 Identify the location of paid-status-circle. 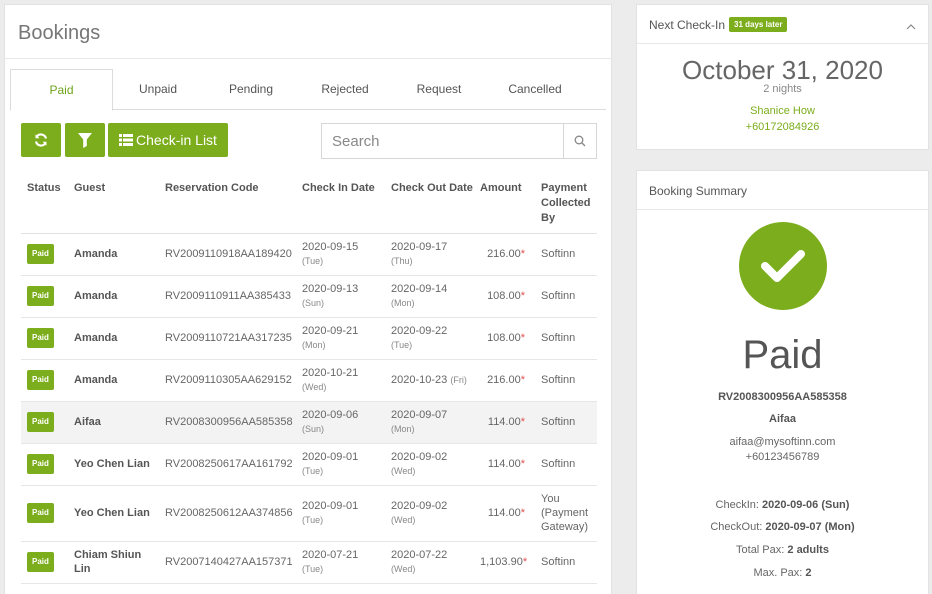
(783, 266).